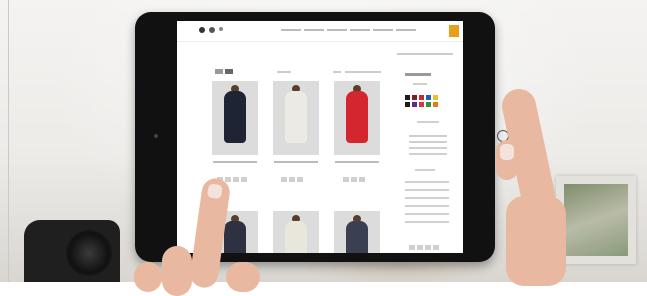  I want to click on camera, so click(72, 251).